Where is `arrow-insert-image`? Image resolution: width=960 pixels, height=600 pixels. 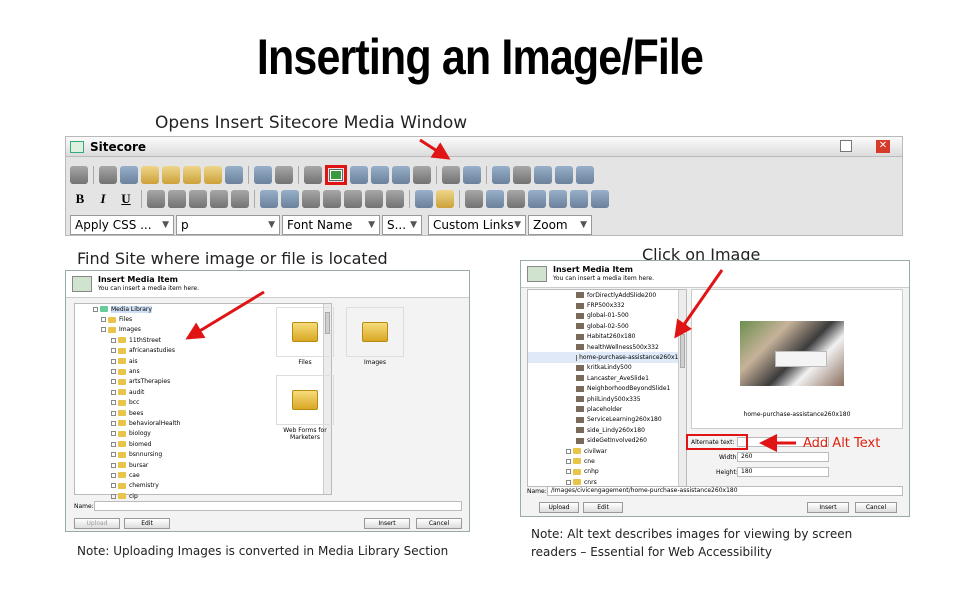
arrow-insert-image is located at coordinates (435, 149).